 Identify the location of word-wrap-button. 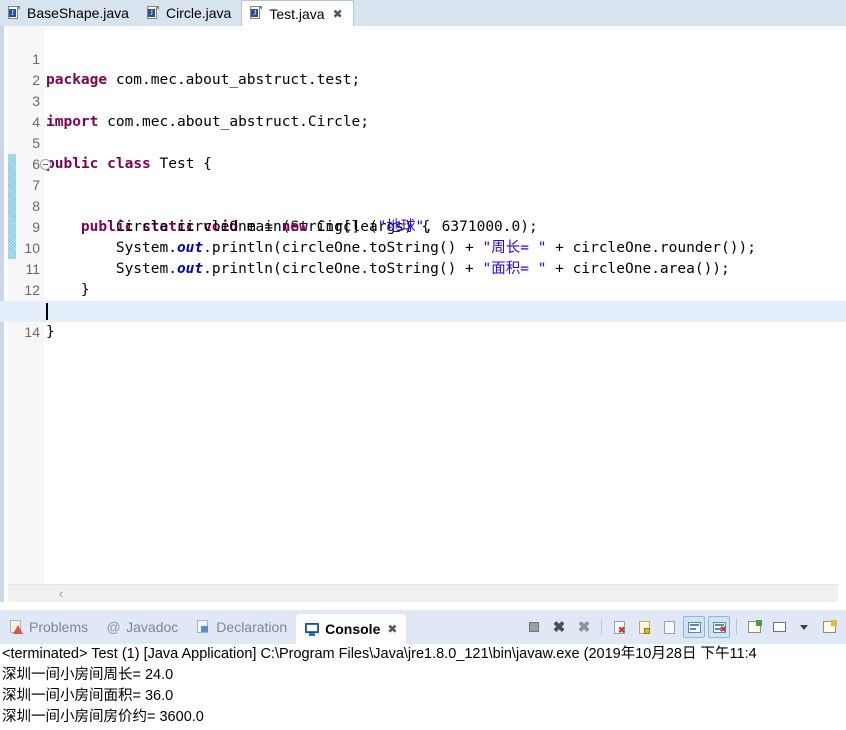
(669, 627).